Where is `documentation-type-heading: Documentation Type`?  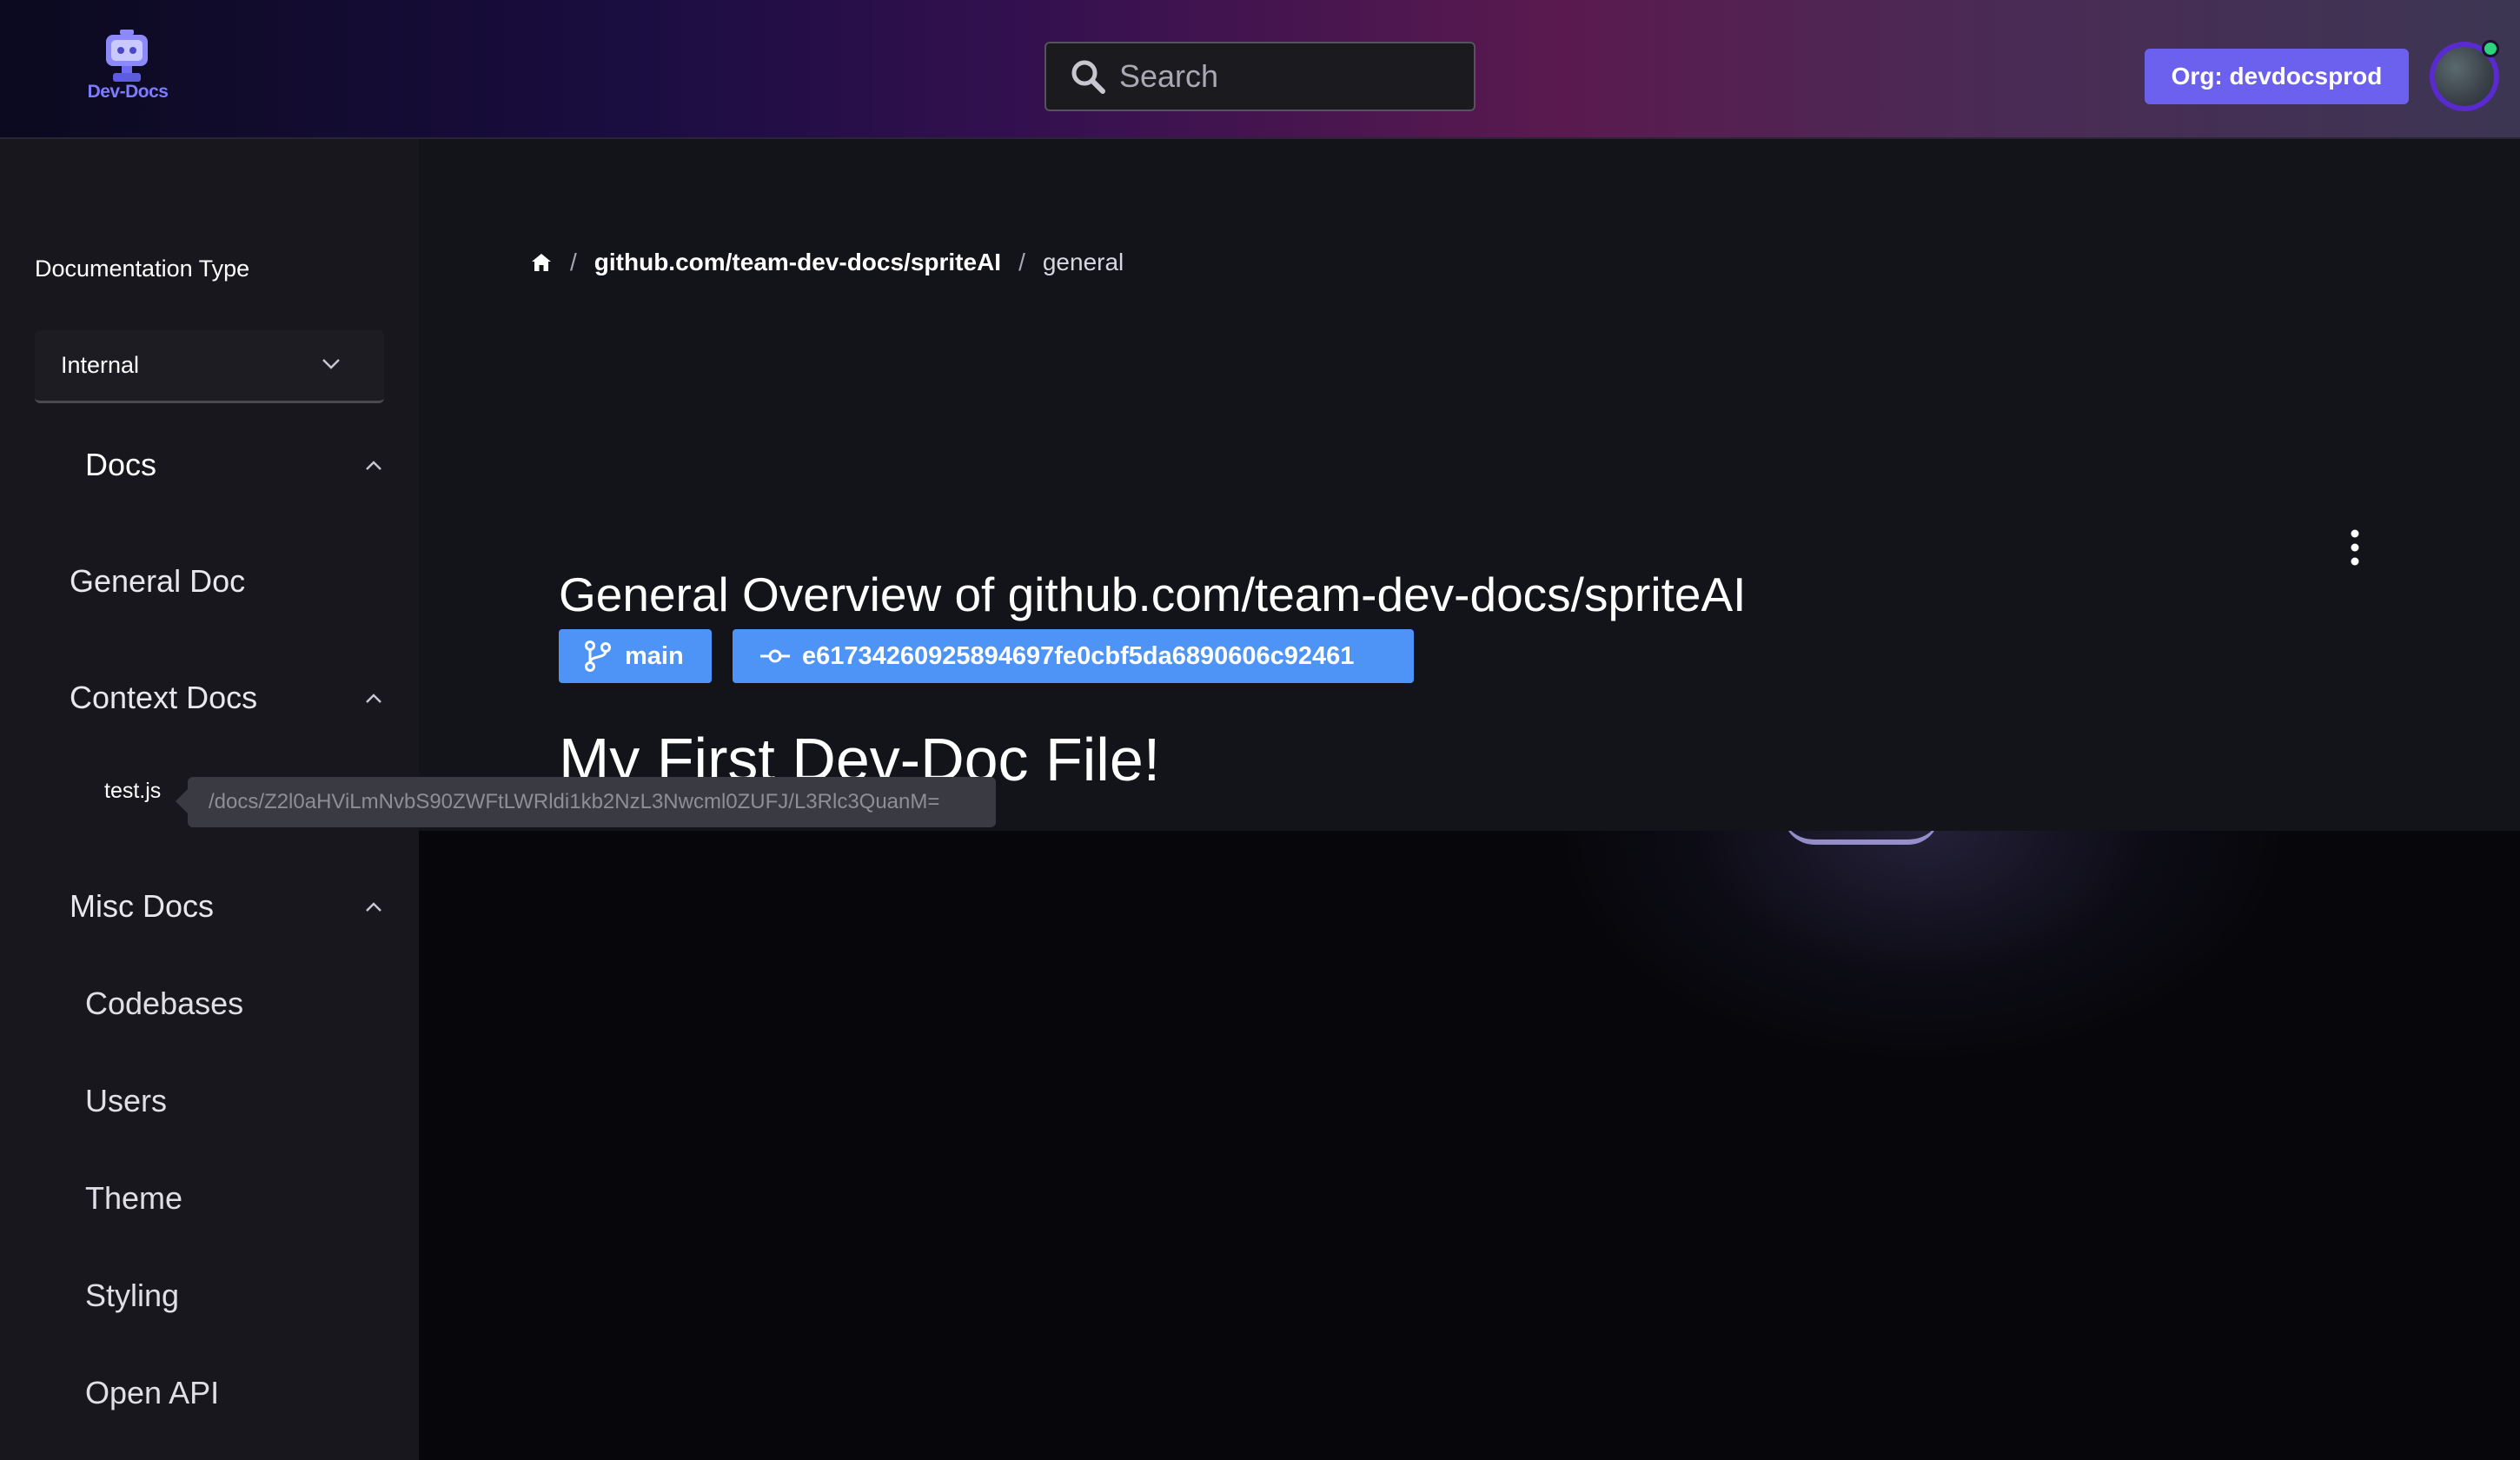 documentation-type-heading: Documentation Type is located at coordinates (142, 269).